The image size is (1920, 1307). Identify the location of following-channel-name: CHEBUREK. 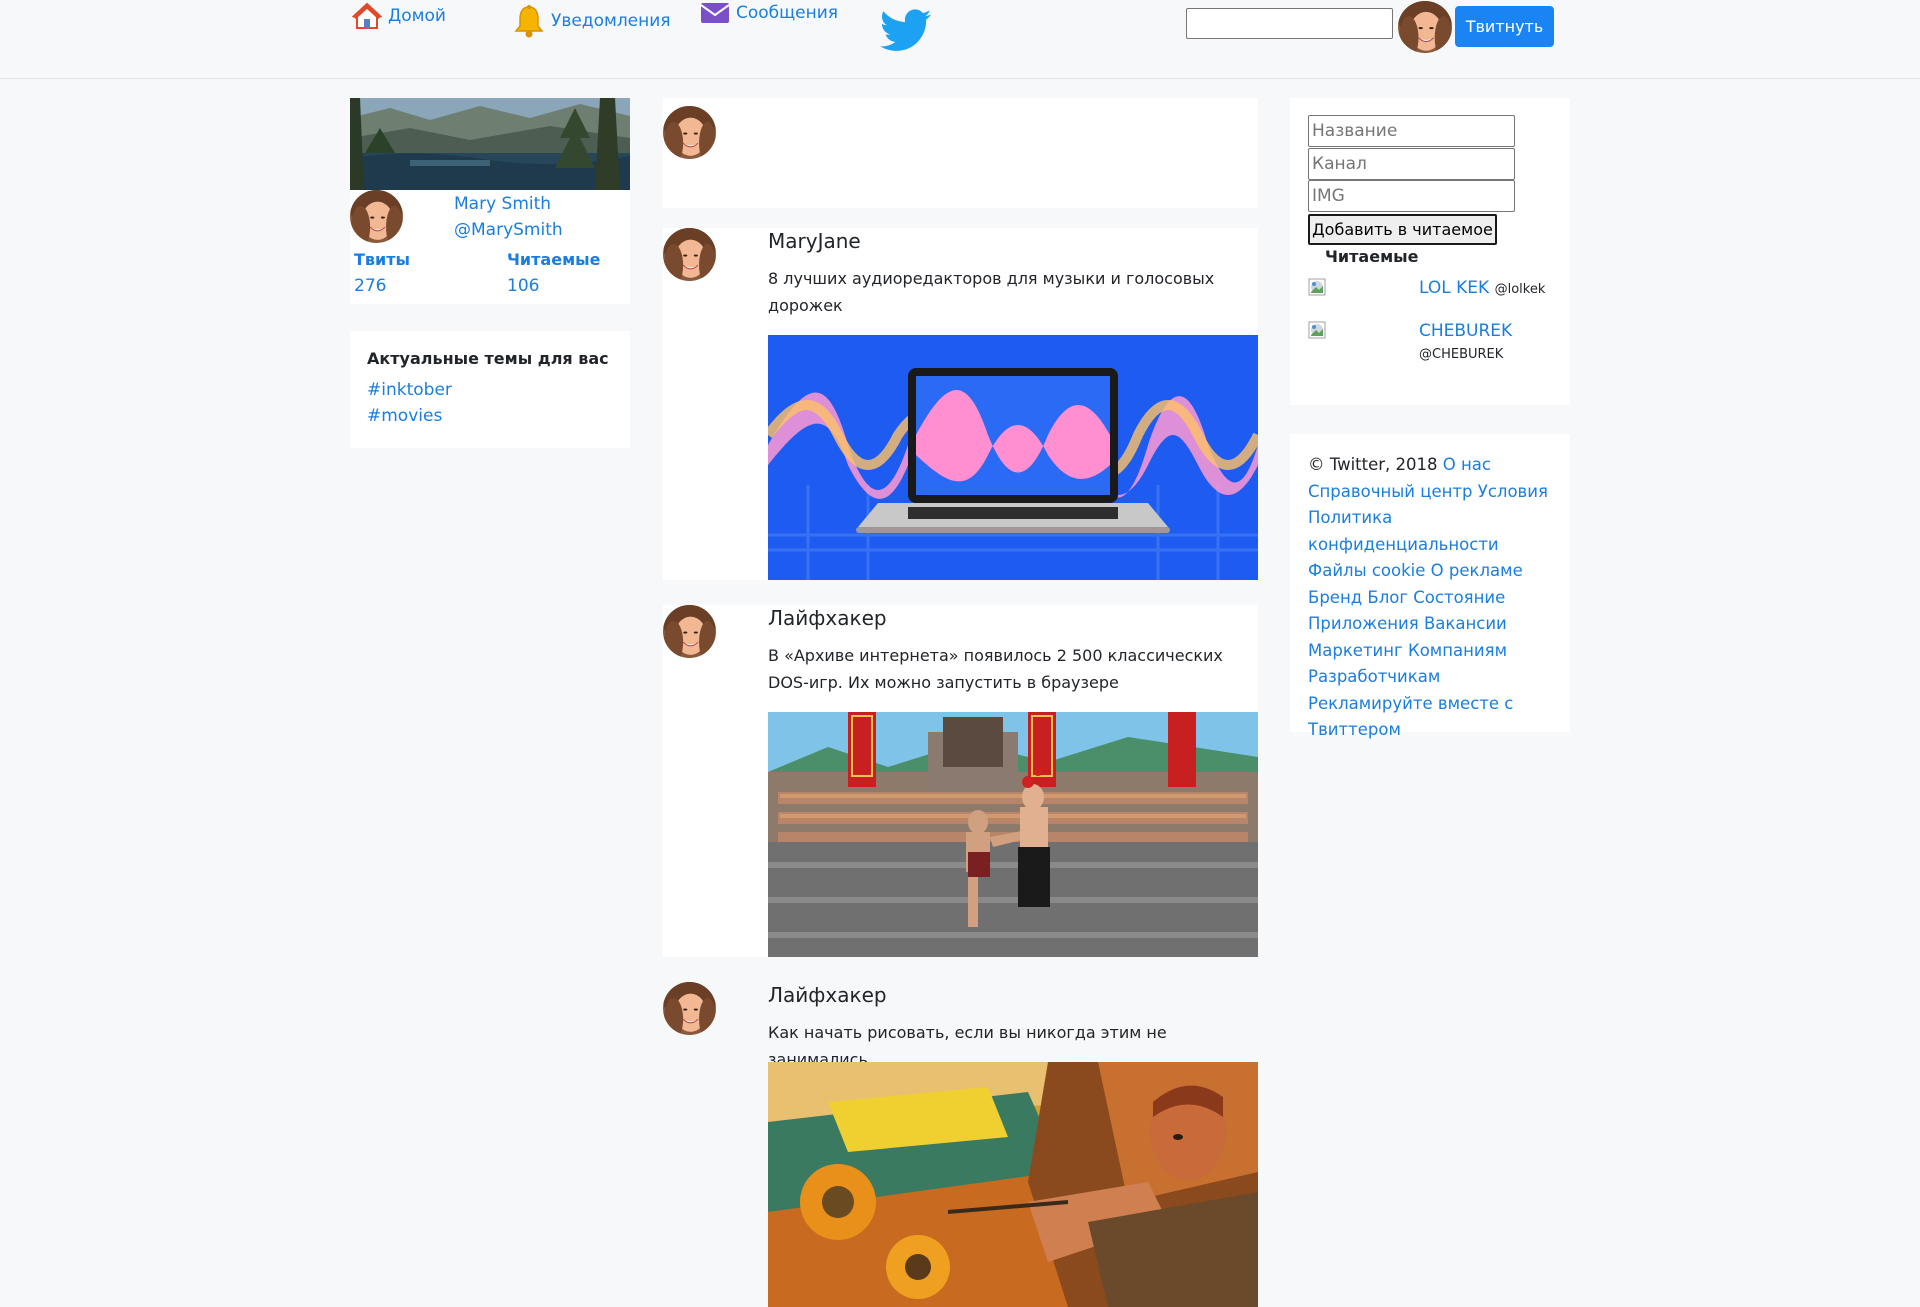
(1466, 331).